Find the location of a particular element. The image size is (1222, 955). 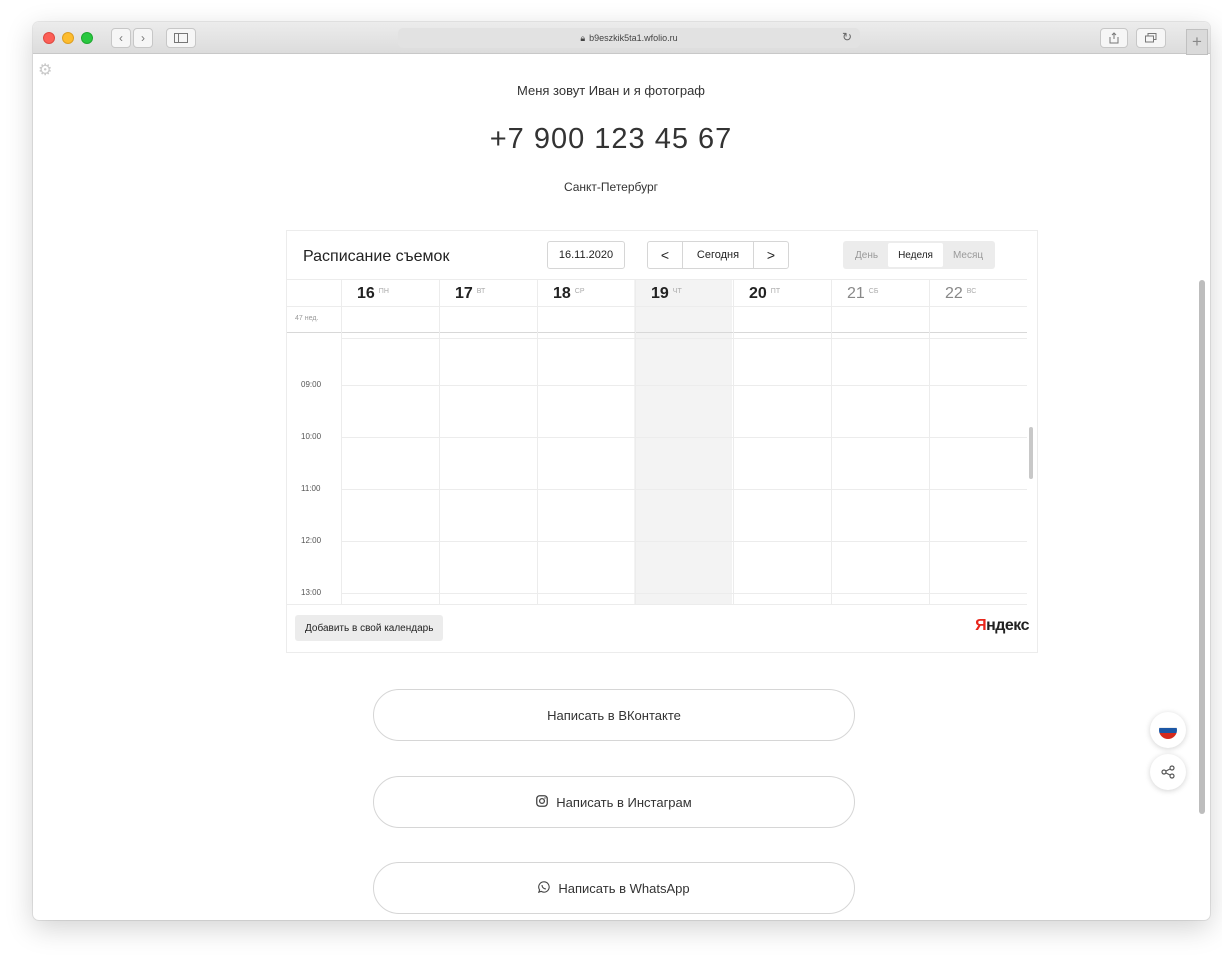

date-picker: 16.11.2020 is located at coordinates (586, 255).